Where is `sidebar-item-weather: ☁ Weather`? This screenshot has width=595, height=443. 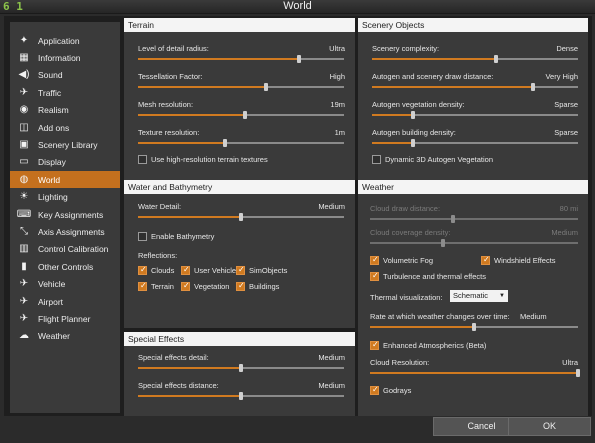
sidebar-item-weather: ☁ Weather is located at coordinates (65, 336).